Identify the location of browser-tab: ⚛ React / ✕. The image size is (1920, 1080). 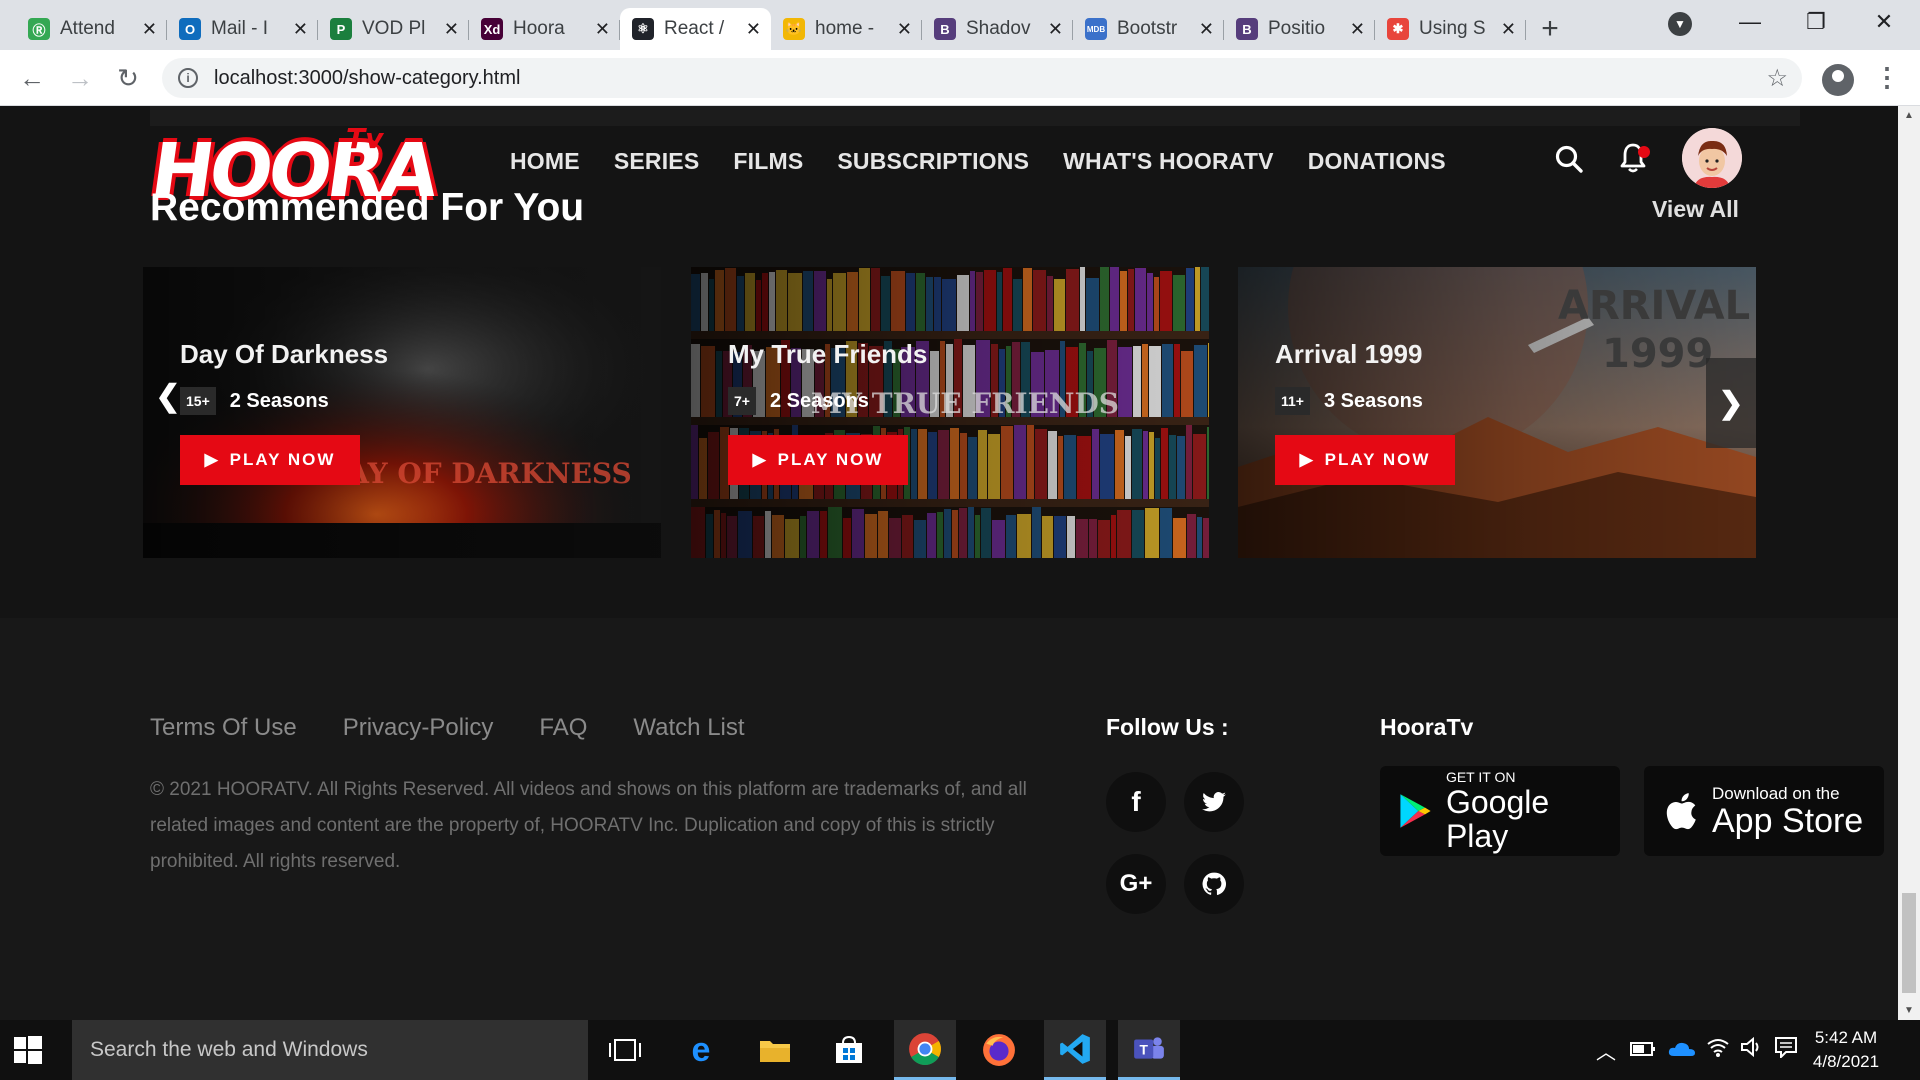
(695, 29).